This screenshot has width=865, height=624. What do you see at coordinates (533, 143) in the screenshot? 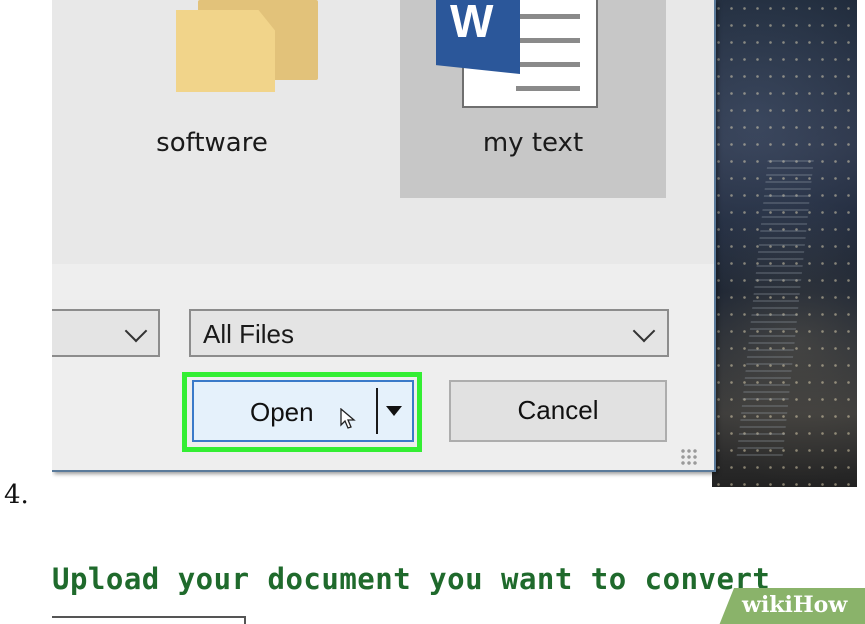
I see `file-name-label: my text` at bounding box center [533, 143].